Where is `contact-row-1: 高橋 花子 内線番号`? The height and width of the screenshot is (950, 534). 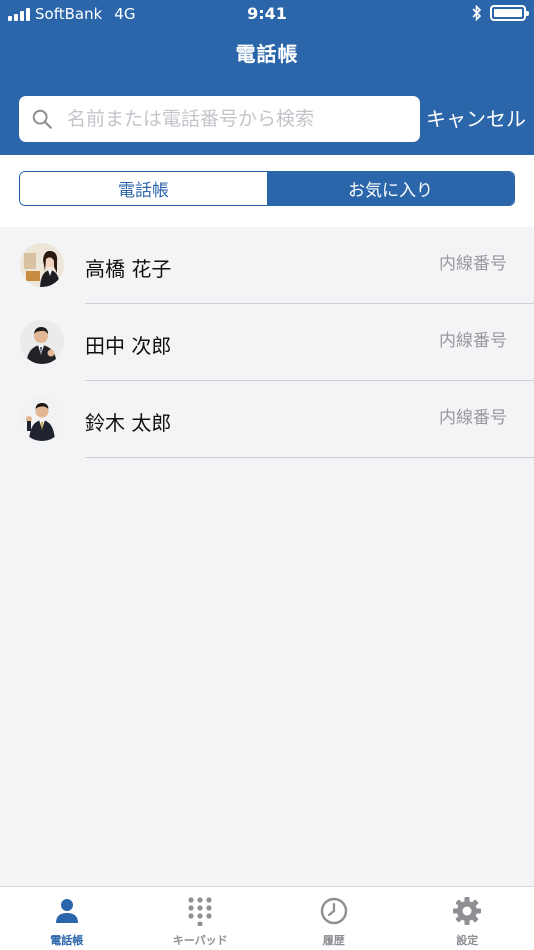
contact-row-1: 高橋 花子 内線番号 is located at coordinates (267, 265).